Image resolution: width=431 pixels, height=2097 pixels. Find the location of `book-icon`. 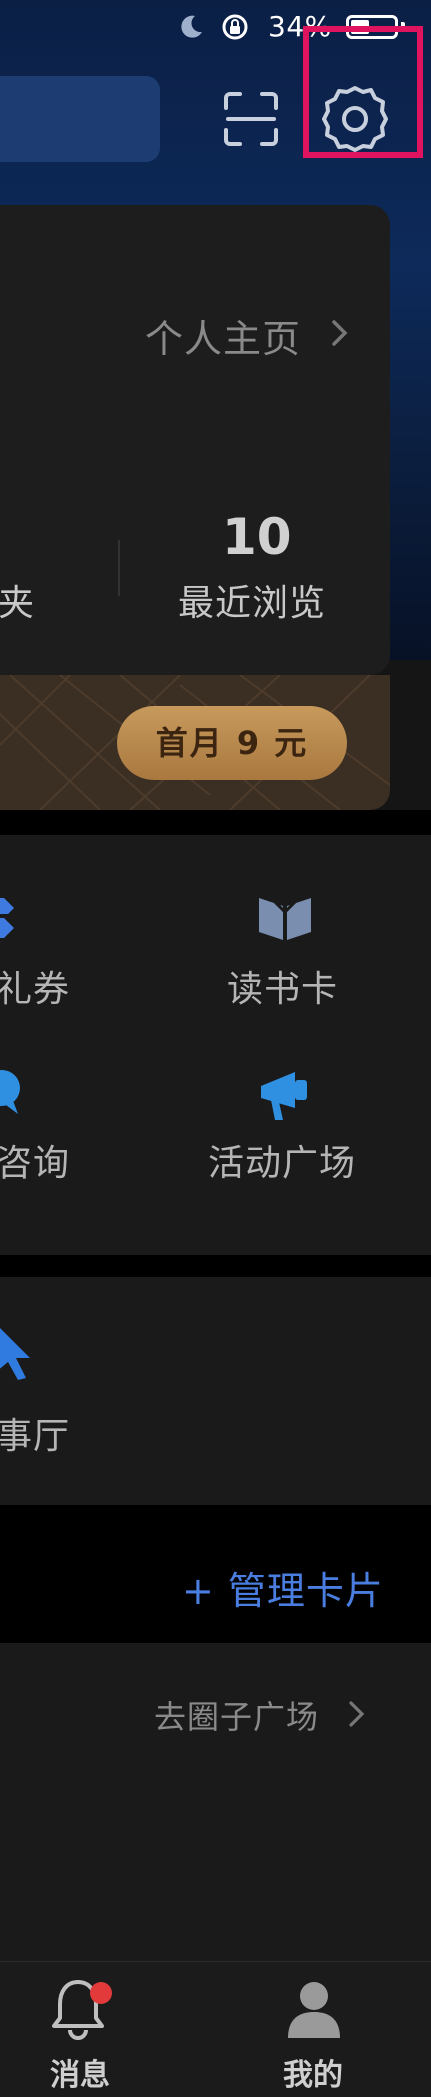

book-icon is located at coordinates (285, 918).